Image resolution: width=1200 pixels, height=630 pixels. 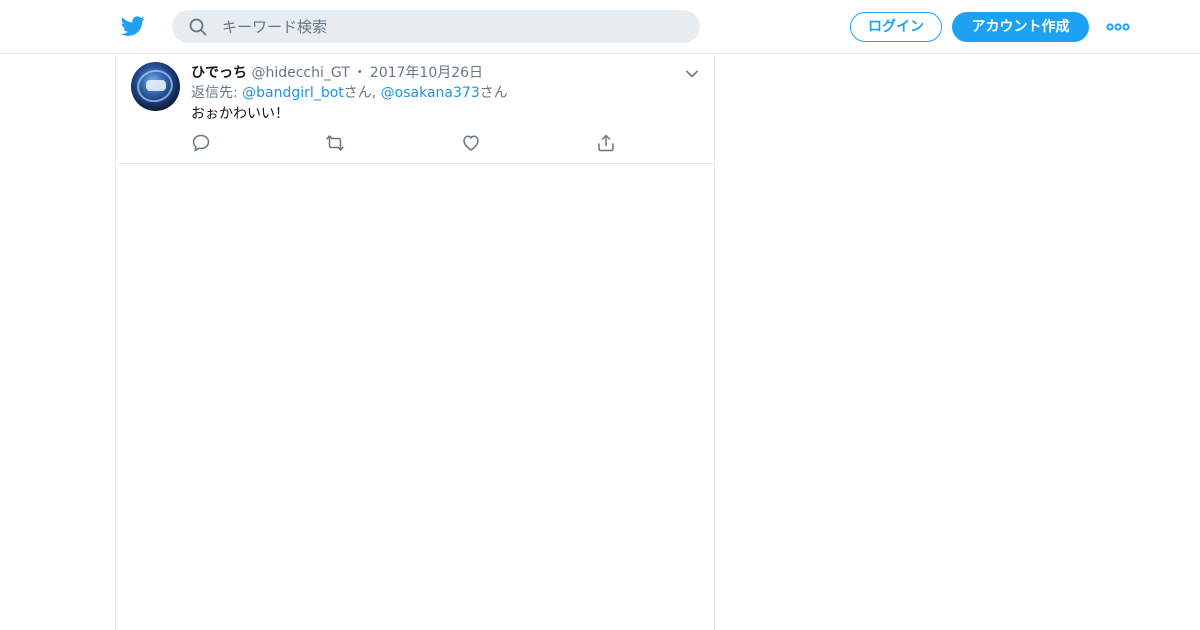 I want to click on reply-mention-link: @bandgirl_bot, so click(x=293, y=93).